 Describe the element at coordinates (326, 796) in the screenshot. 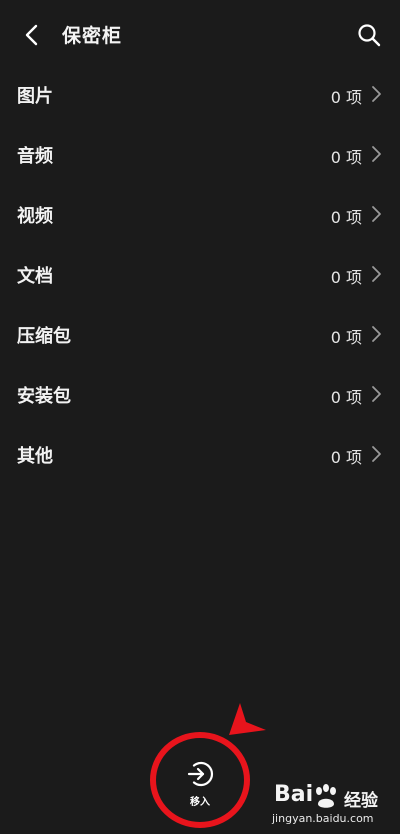

I see `paw-icon` at that location.